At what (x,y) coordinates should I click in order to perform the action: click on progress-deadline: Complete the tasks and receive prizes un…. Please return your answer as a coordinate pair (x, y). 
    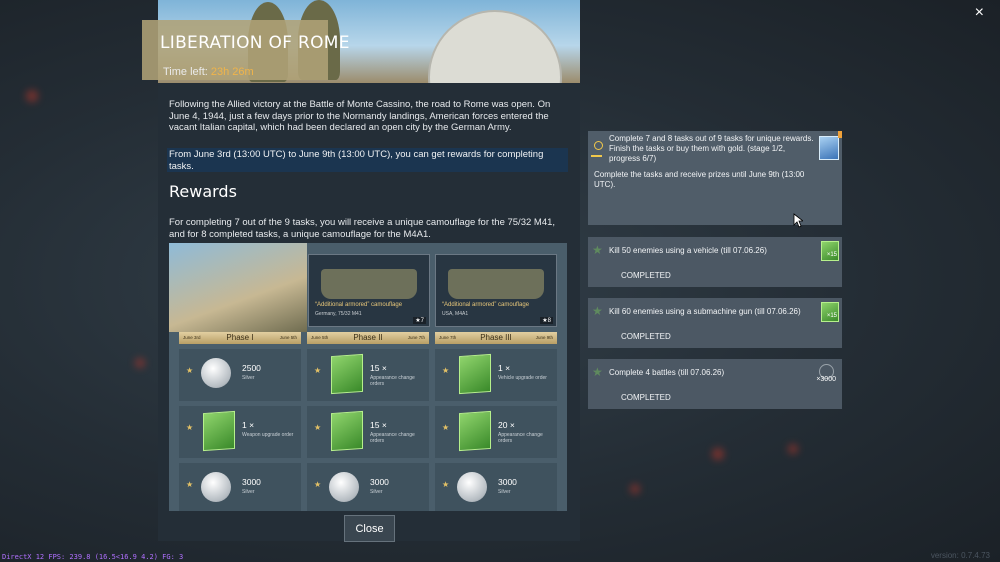
    Looking at the image, I should click on (699, 179).